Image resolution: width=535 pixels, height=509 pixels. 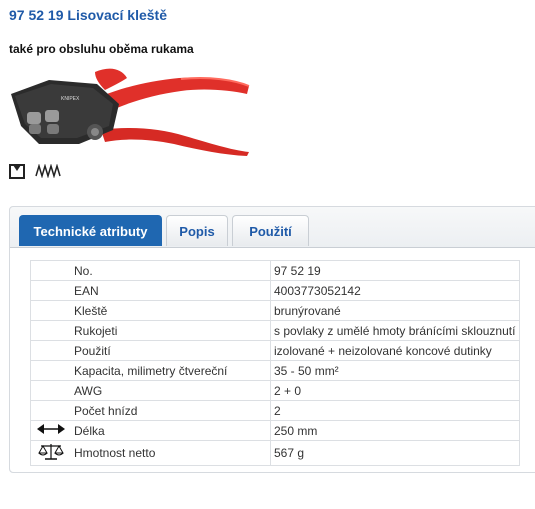 I want to click on attribute-value: 2 + 0, so click(x=395, y=390).